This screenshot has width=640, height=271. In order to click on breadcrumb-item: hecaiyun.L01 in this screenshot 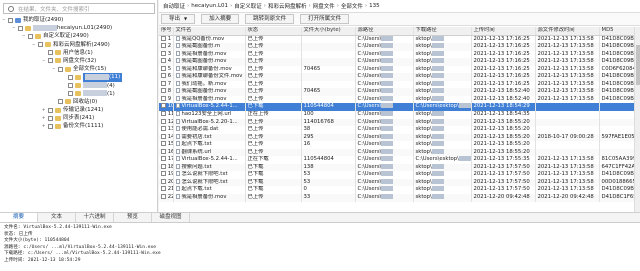, I will do `click(209, 6)`.